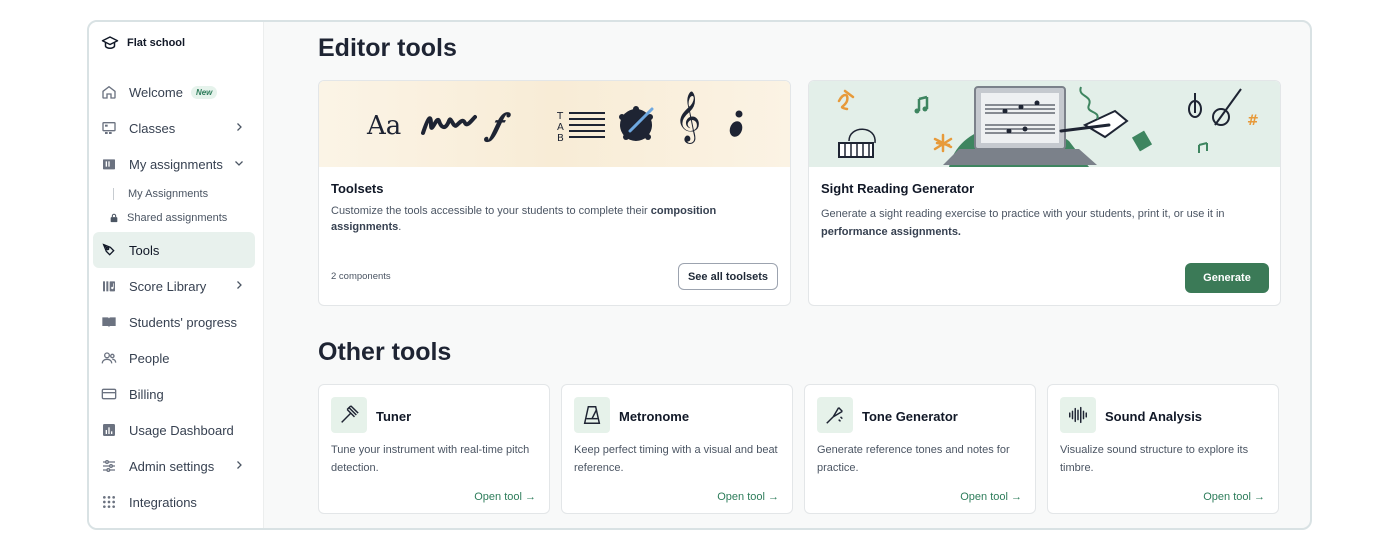 This screenshot has height=550, width=1400. I want to click on svg-text: T, so click(560, 116).